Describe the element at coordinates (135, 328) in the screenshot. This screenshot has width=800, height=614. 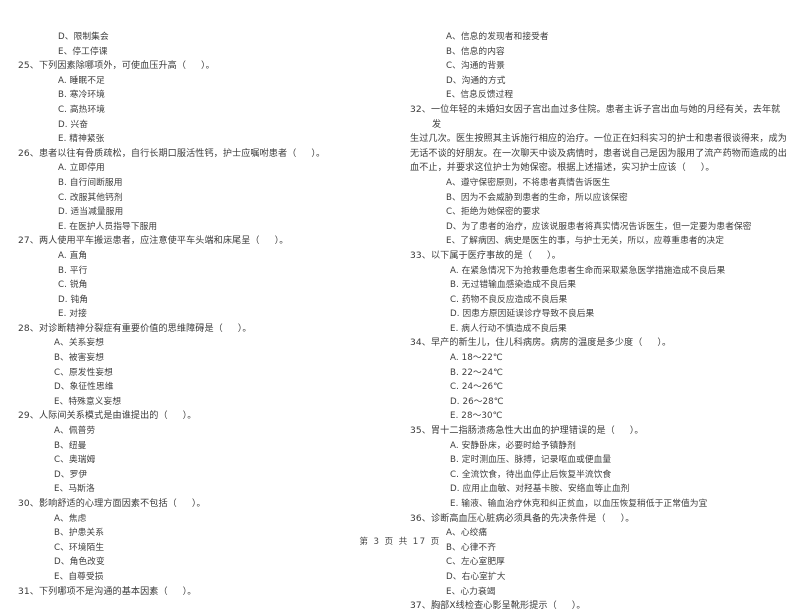
I see `question-stem: 28、对诊断精神分裂症有重要价值的思维障碍是（ ）。` at that location.